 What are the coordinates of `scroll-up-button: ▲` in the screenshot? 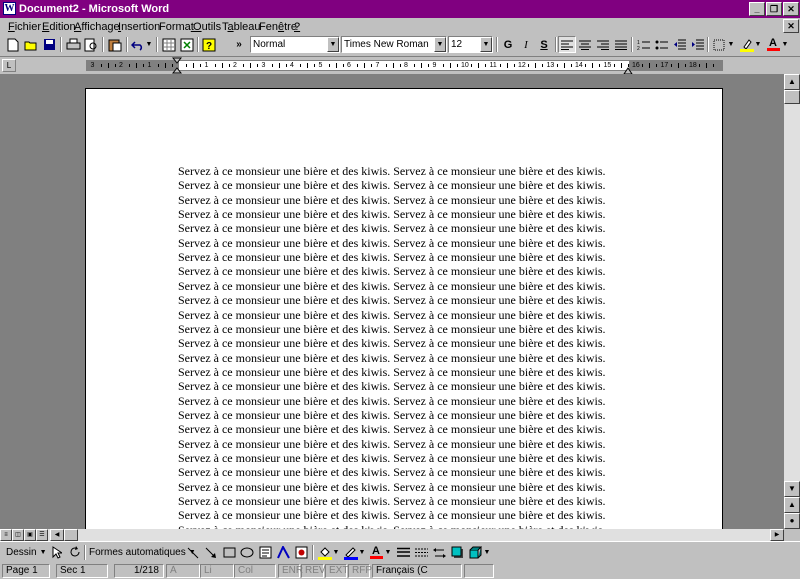 It's located at (792, 82).